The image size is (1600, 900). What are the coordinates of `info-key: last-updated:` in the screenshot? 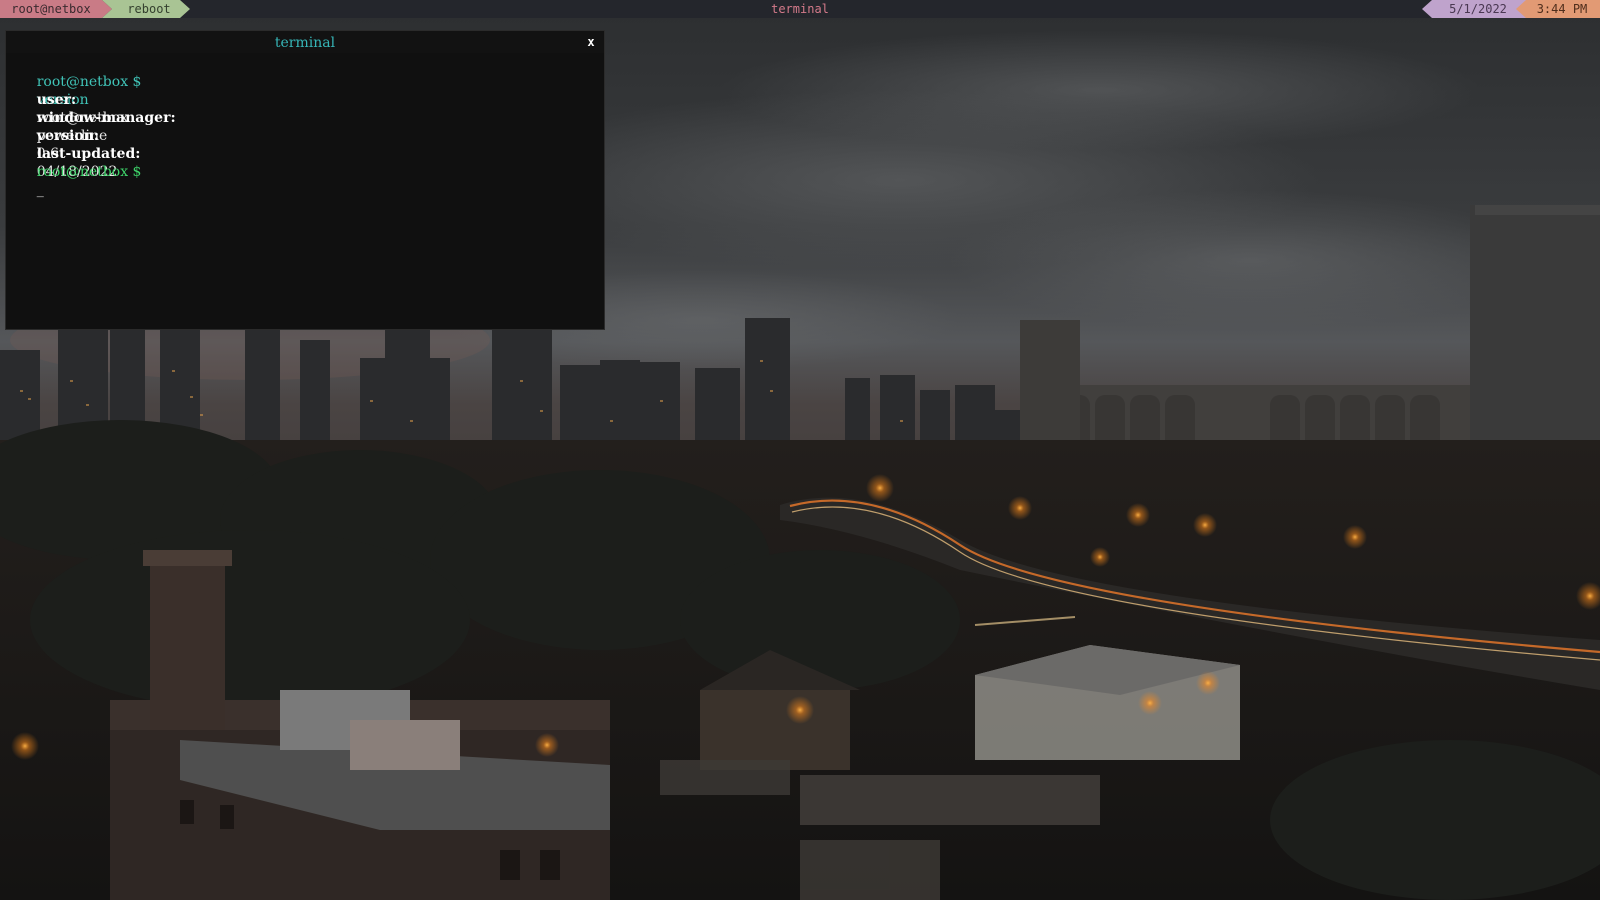 It's located at (88, 154).